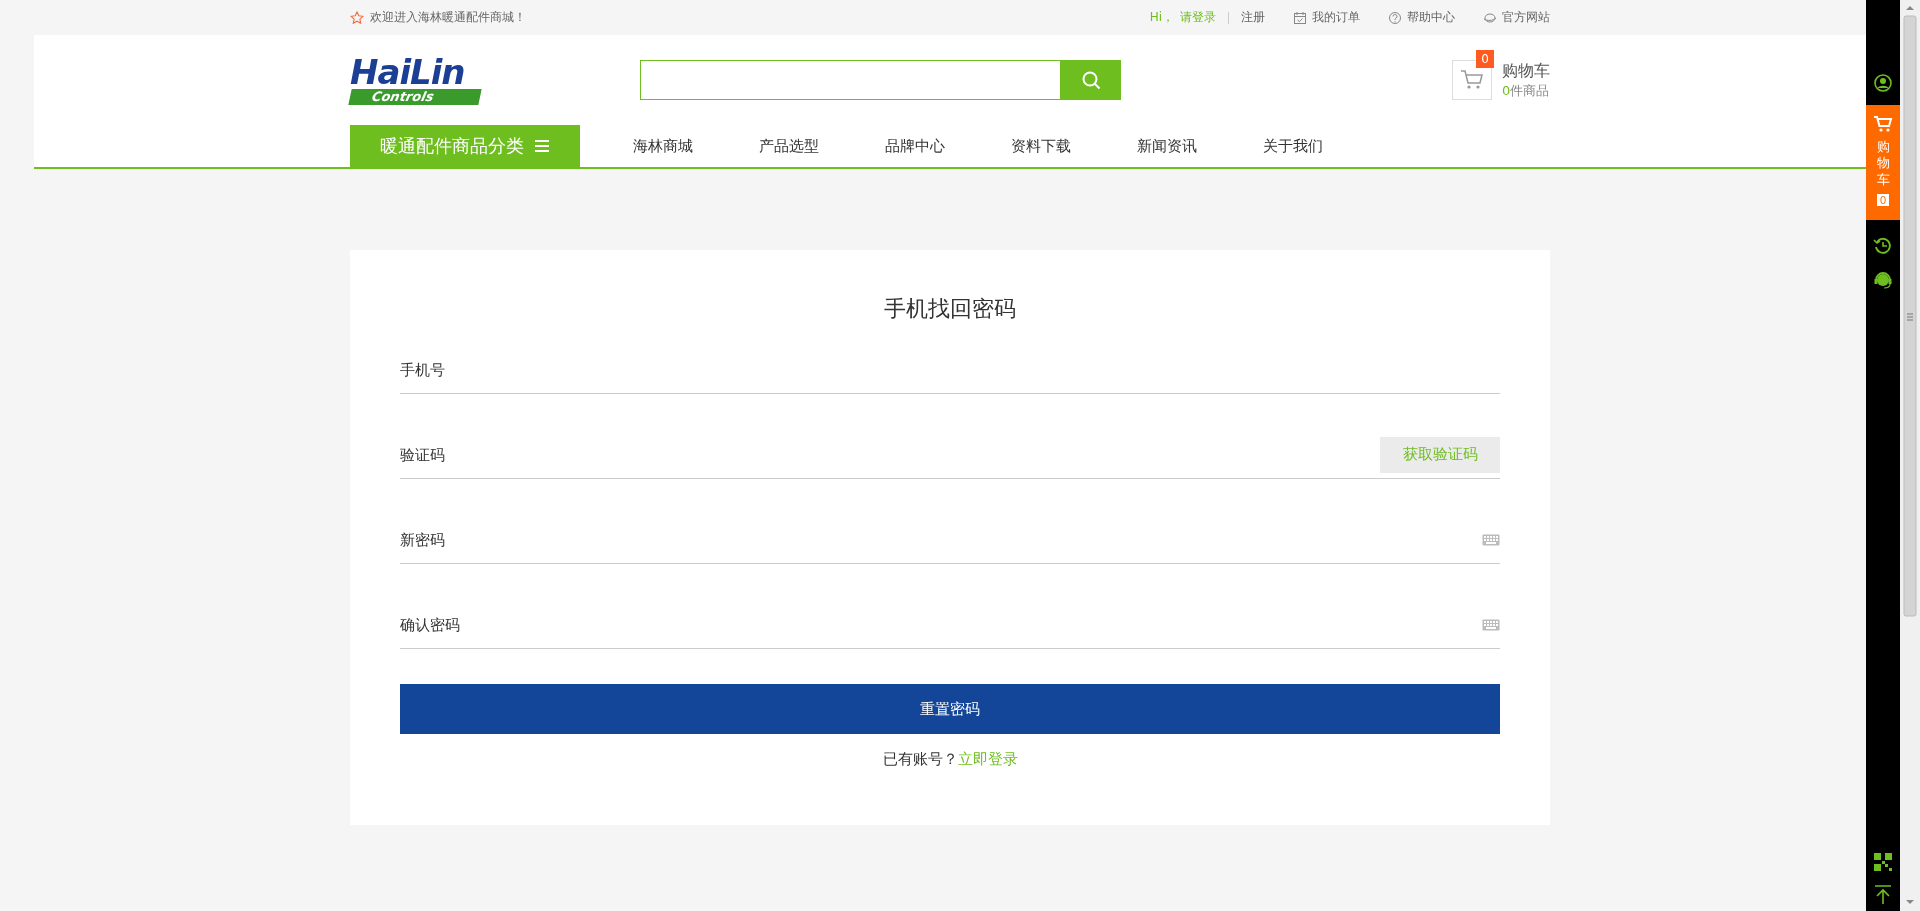  I want to click on nav-link: 品牌中心, so click(915, 146).